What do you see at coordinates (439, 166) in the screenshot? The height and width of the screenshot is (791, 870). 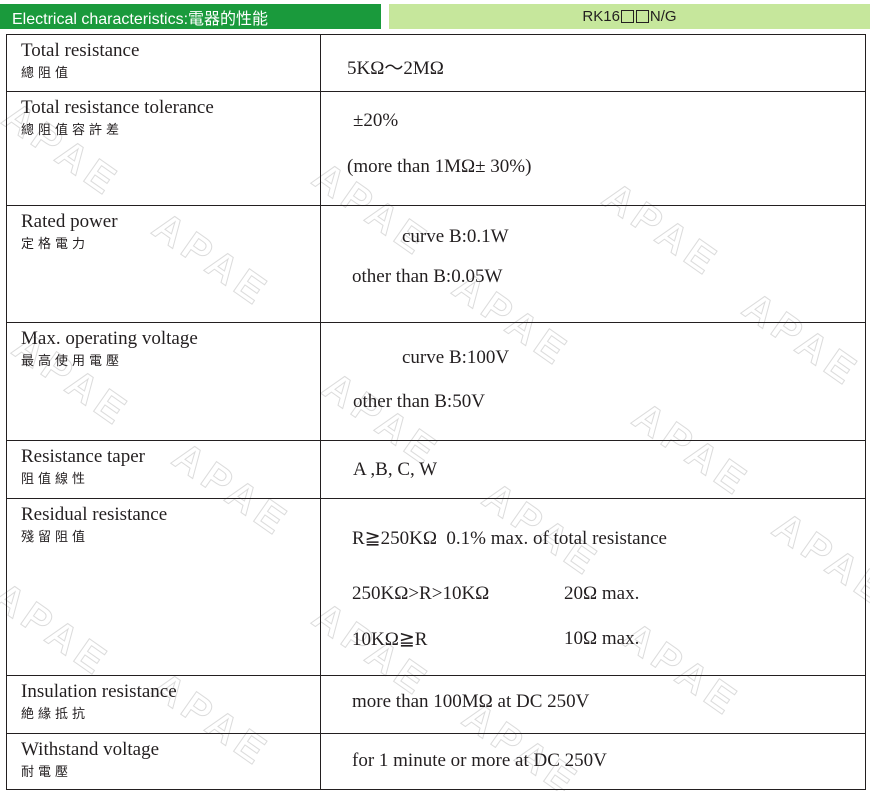 I see `value-text: (more than 1MΩ± 30%)` at bounding box center [439, 166].